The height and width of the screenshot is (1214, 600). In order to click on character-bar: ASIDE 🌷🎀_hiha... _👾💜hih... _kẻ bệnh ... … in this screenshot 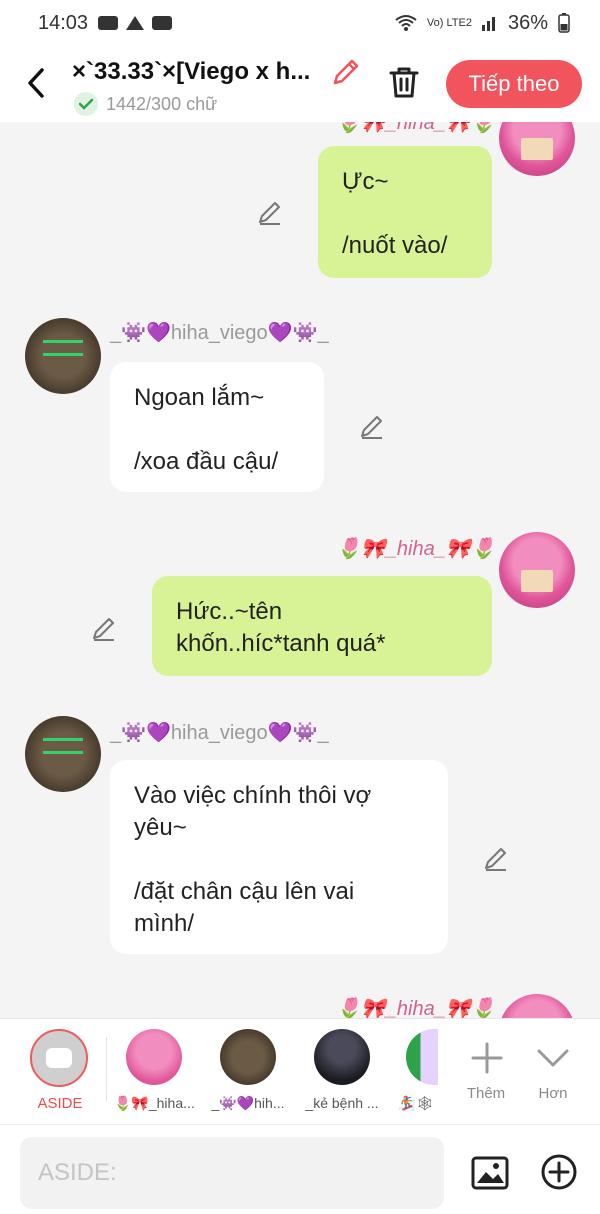, I will do `click(300, 1071)`.